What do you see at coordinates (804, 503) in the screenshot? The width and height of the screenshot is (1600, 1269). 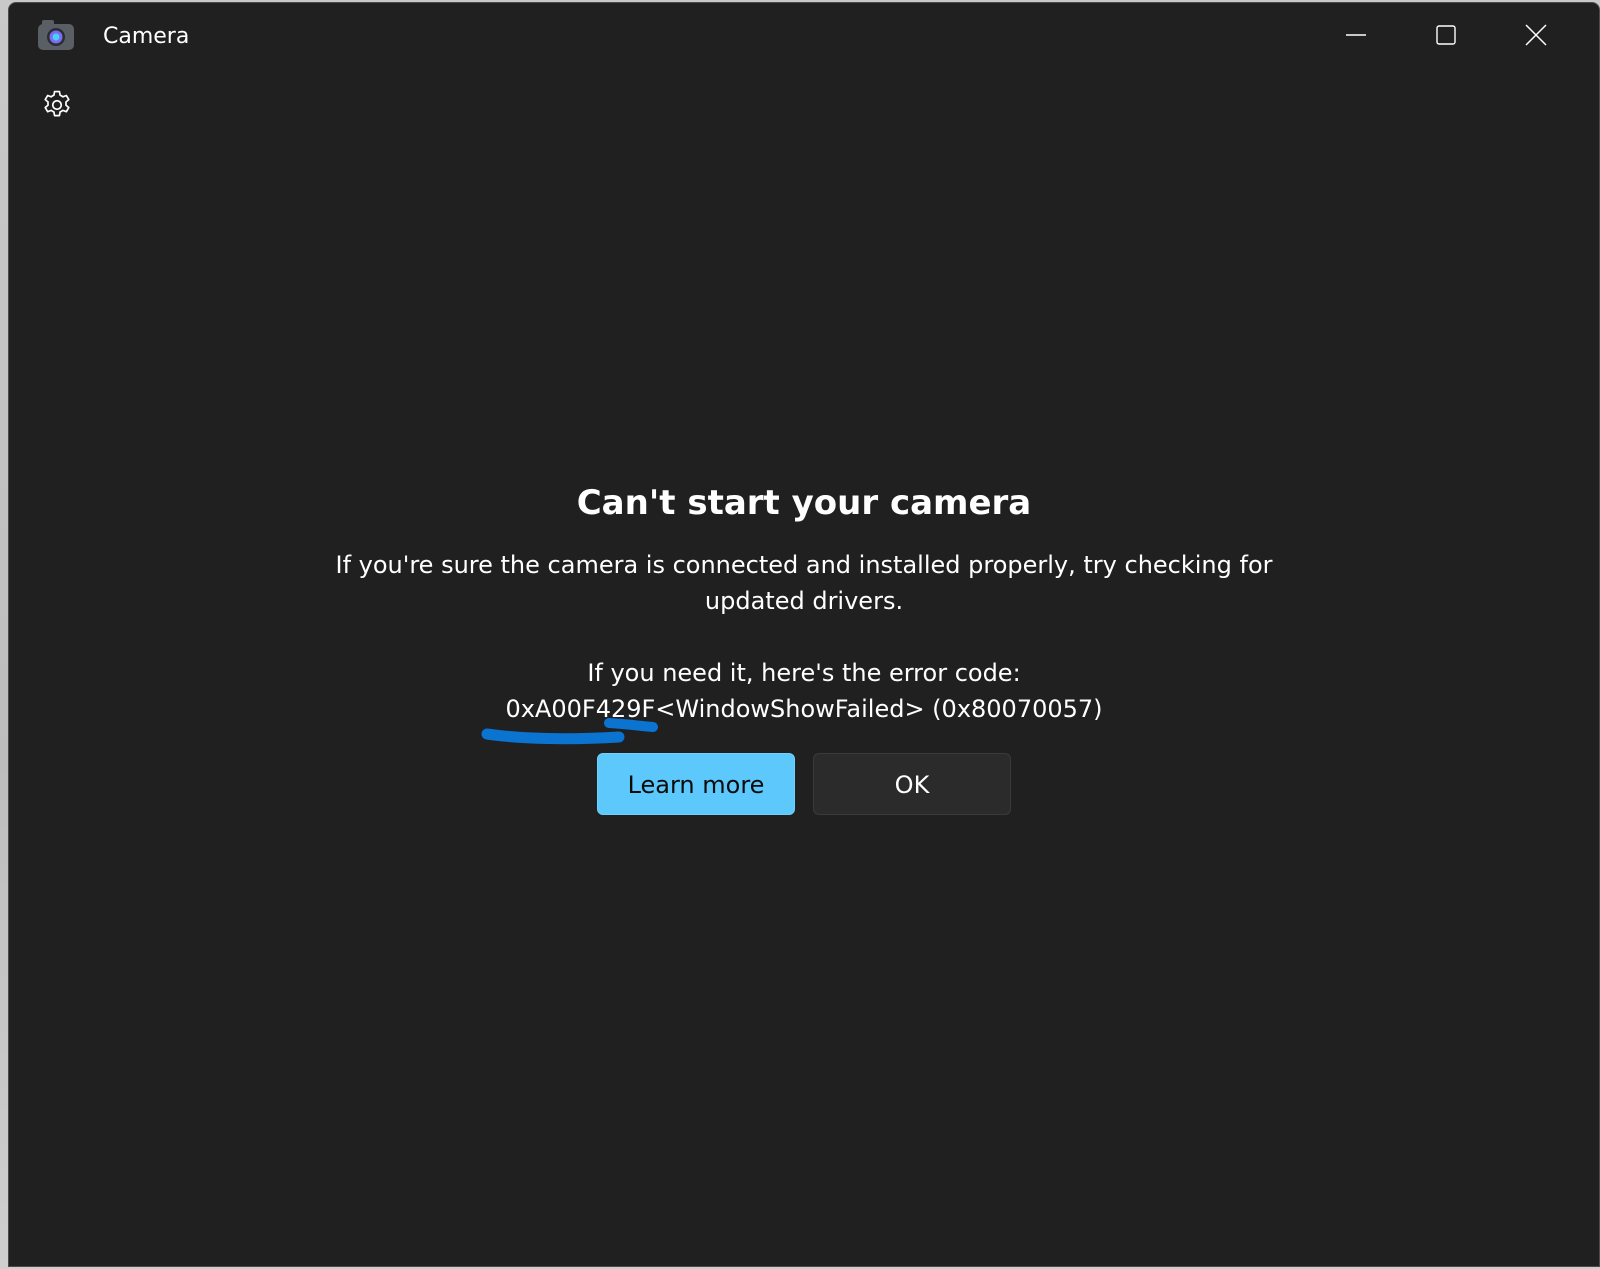 I see `error-heading: Can't start your camera` at bounding box center [804, 503].